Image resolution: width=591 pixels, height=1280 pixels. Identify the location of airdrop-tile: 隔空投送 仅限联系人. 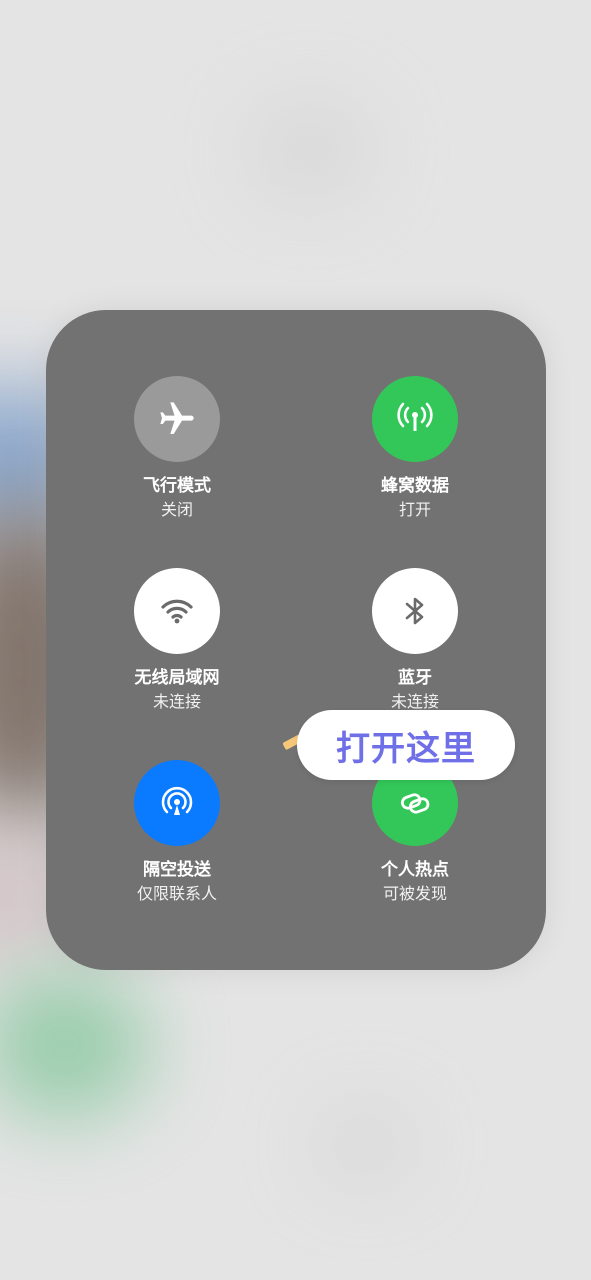
(177, 833).